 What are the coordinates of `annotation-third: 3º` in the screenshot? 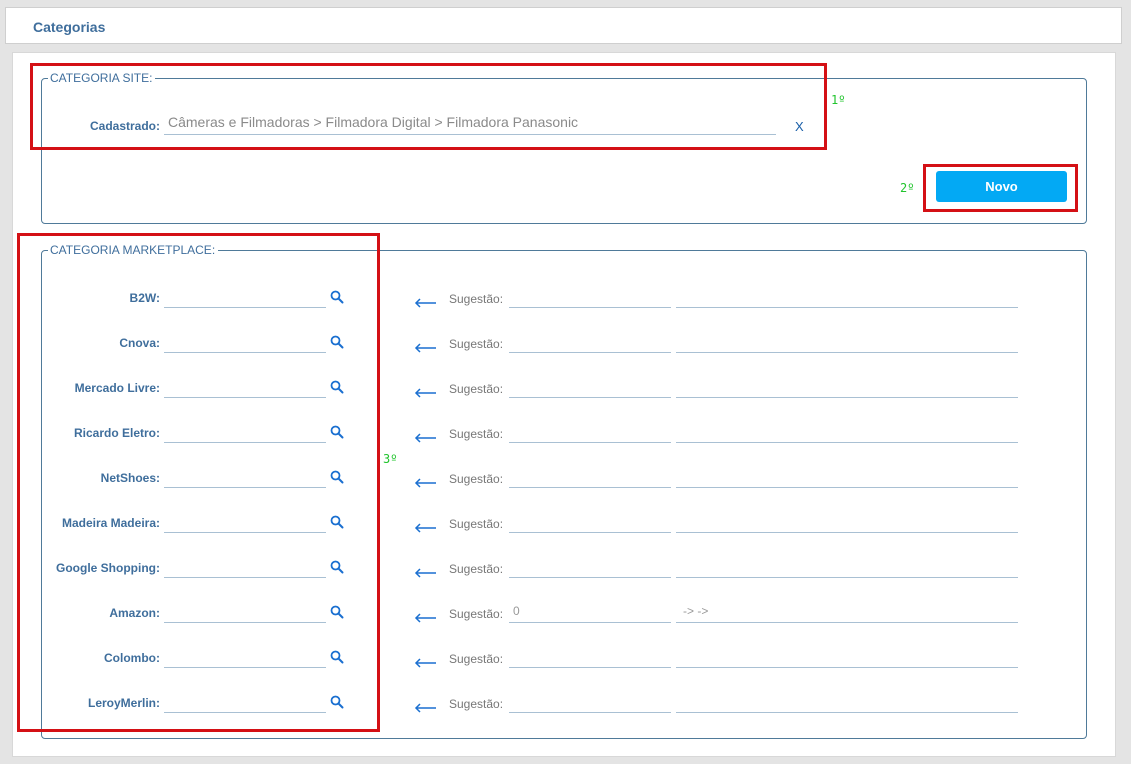 It's located at (390, 459).